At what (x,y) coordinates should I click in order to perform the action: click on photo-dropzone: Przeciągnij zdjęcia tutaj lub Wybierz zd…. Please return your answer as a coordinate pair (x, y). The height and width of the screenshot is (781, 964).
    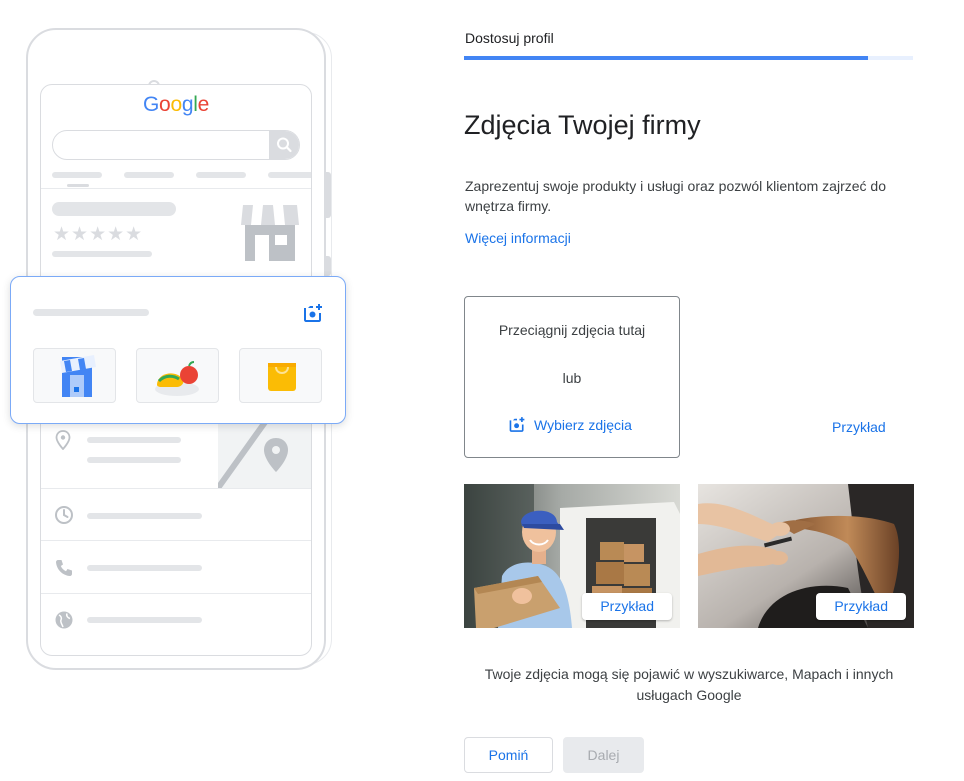
    Looking at the image, I should click on (572, 377).